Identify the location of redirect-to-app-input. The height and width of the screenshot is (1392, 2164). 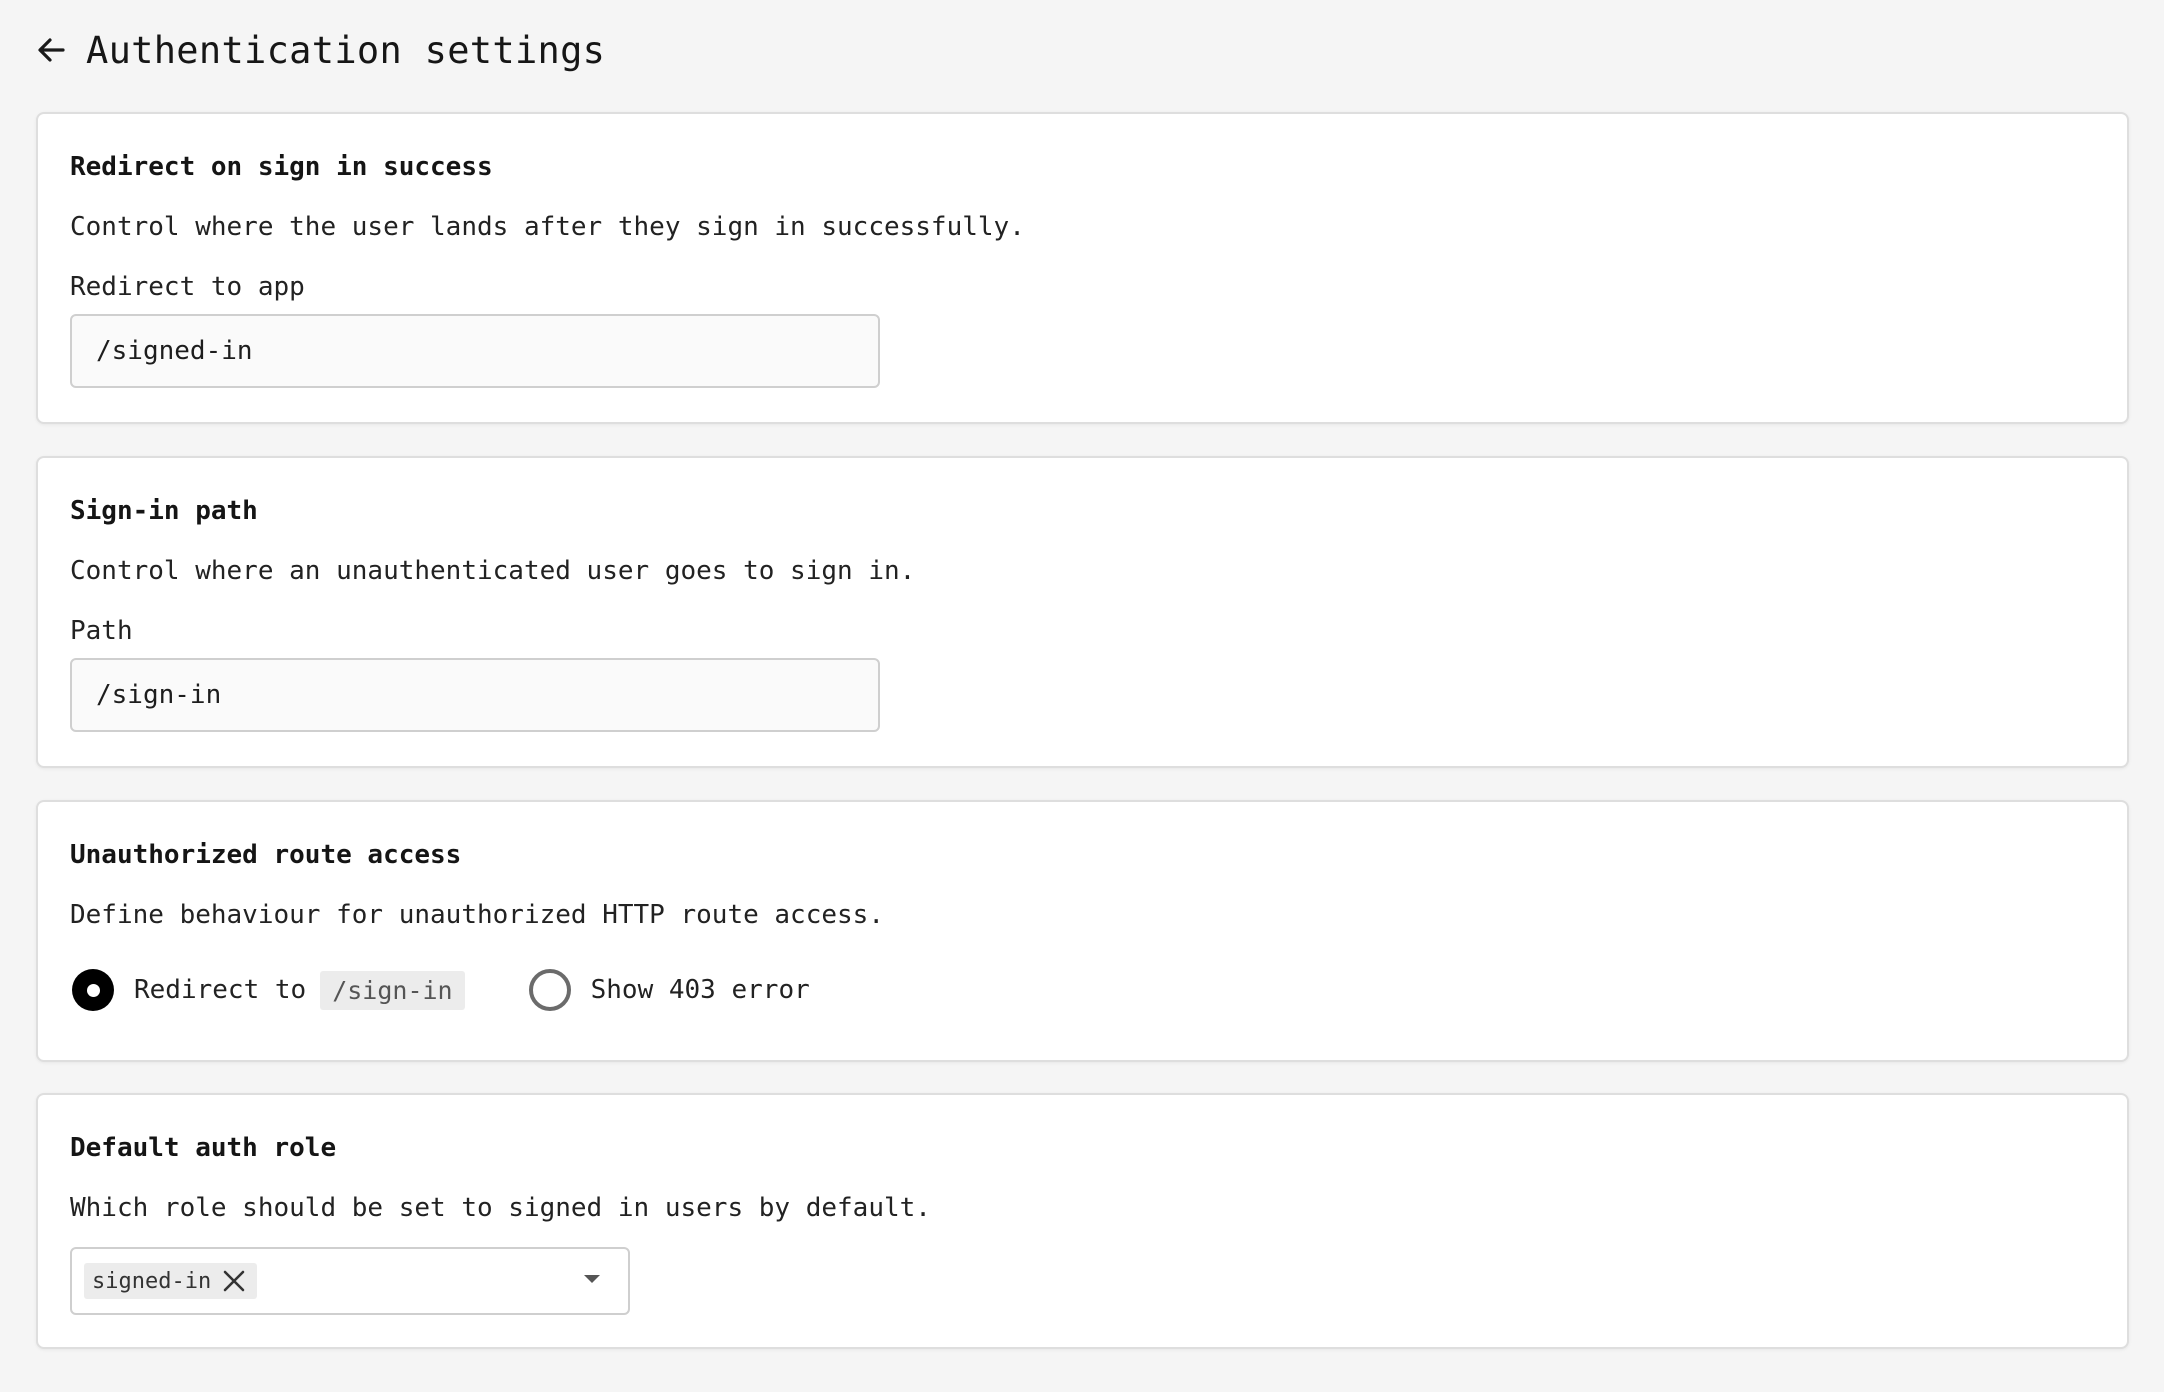
(475, 351).